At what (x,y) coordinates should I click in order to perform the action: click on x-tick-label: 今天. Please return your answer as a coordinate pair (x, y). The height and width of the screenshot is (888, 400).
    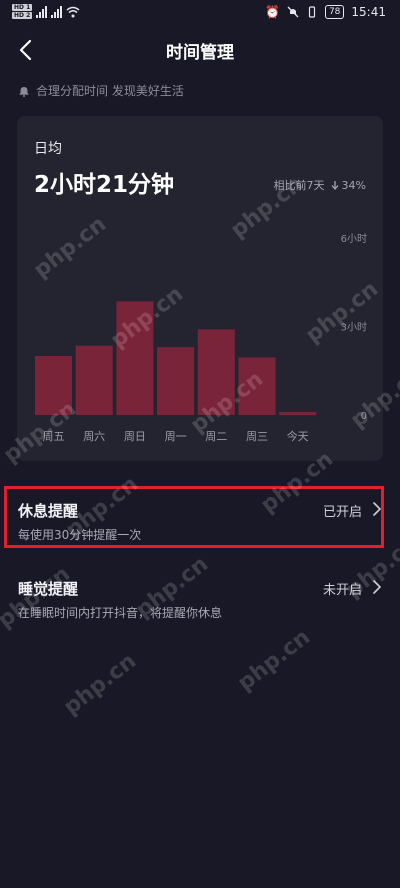
    Looking at the image, I should click on (298, 436).